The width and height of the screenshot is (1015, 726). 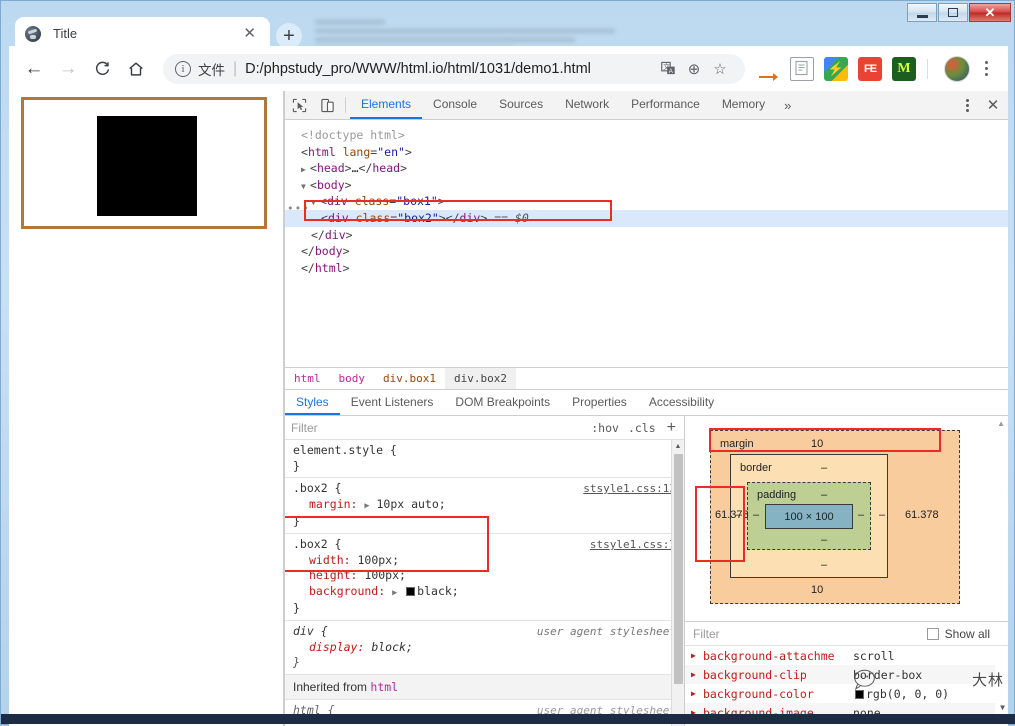 What do you see at coordinates (34, 69) in the screenshot?
I see `back-button: ←` at bounding box center [34, 69].